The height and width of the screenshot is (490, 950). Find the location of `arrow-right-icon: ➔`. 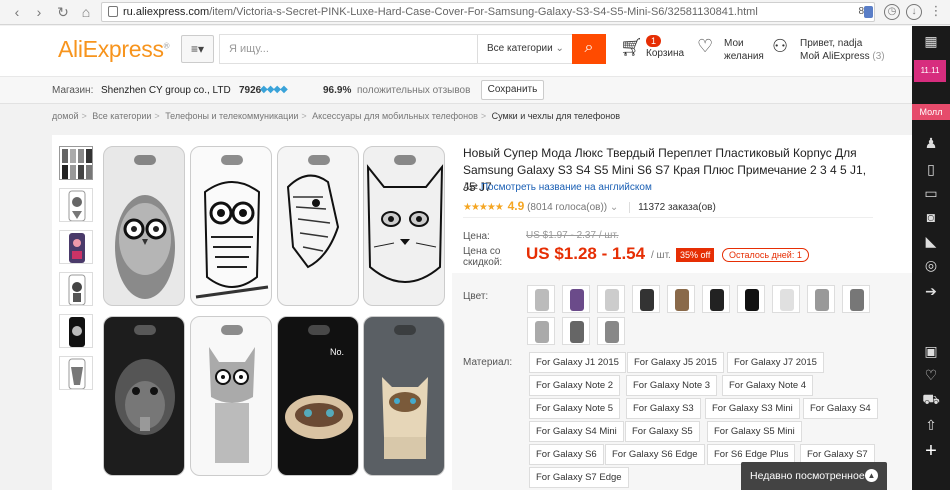

arrow-right-icon: ➔ is located at coordinates (931, 291).